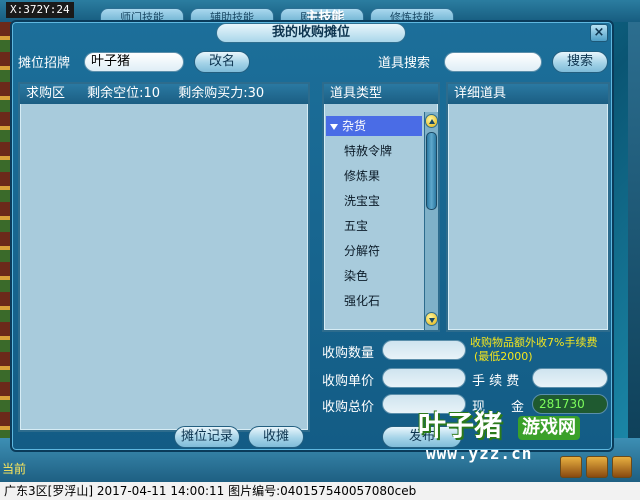  Describe the element at coordinates (534, 342) in the screenshot. I see `fee-note-line1: 收购物品额外收7%手续费` at that location.